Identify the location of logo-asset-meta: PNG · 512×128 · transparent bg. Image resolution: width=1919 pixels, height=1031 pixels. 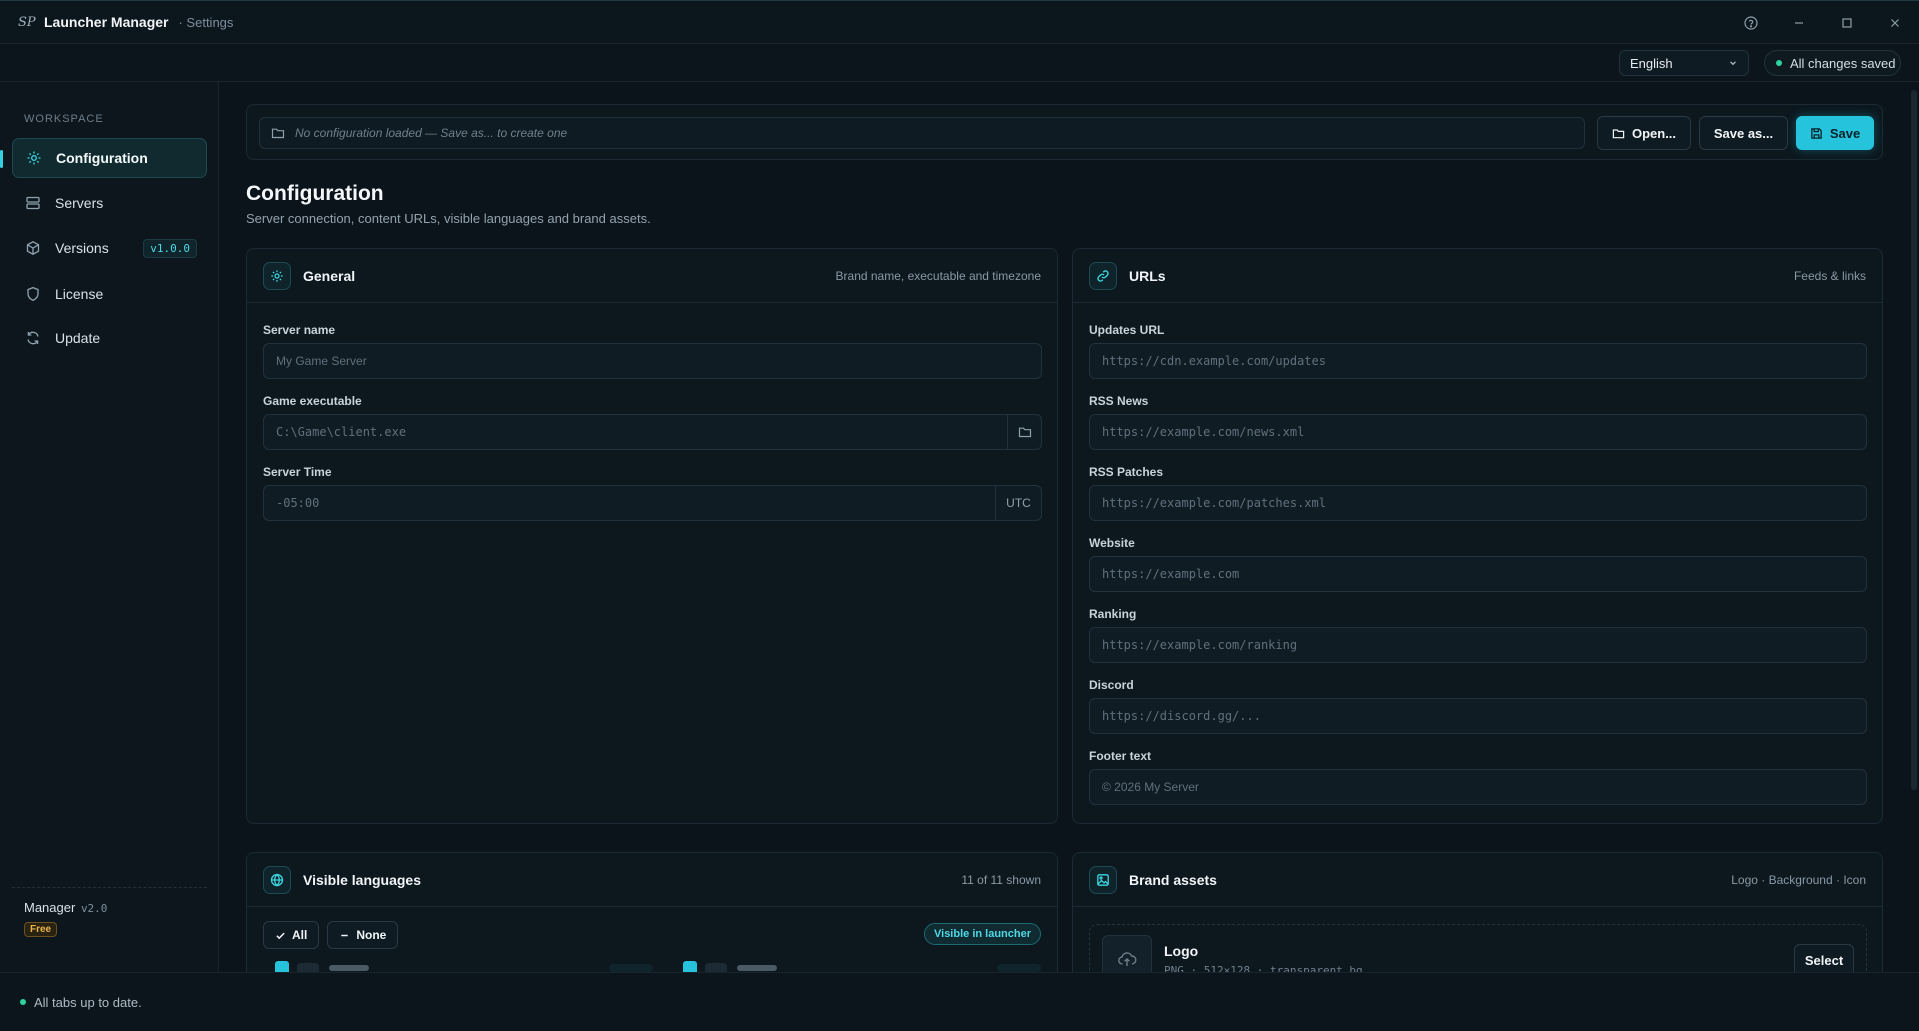
(1263, 968).